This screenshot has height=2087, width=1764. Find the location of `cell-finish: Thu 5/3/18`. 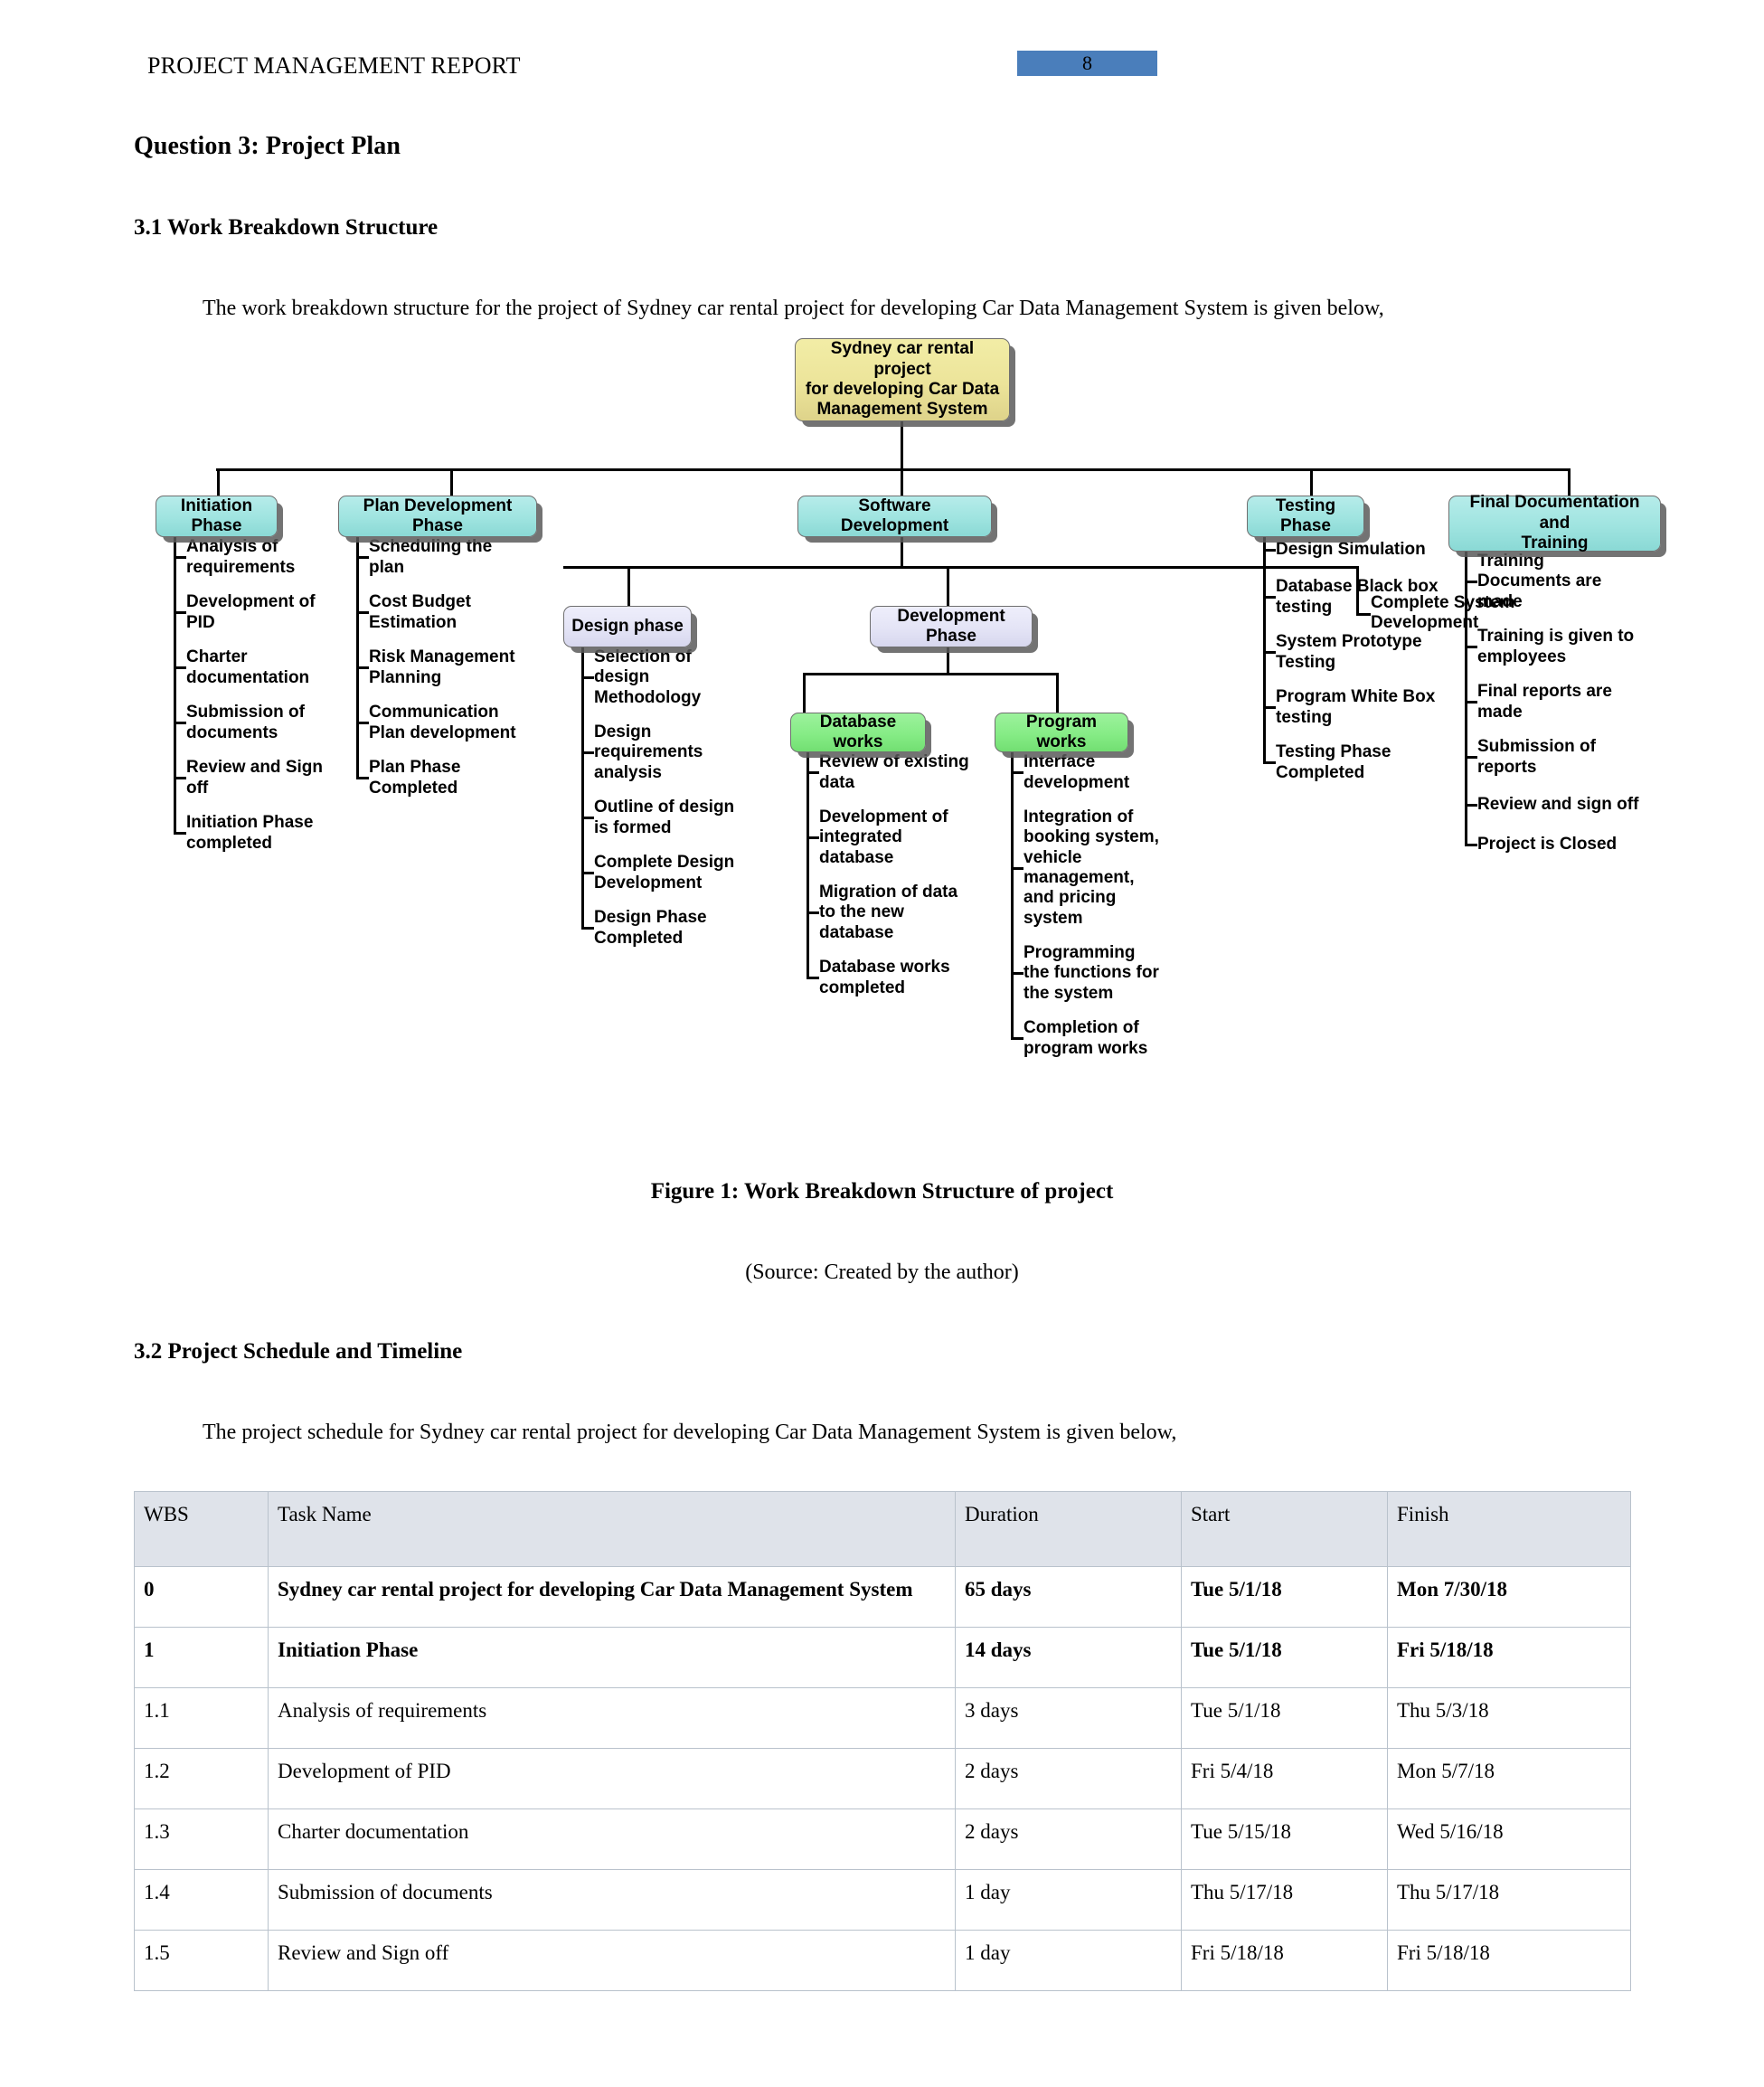

cell-finish: Thu 5/3/18 is located at coordinates (1509, 1718).